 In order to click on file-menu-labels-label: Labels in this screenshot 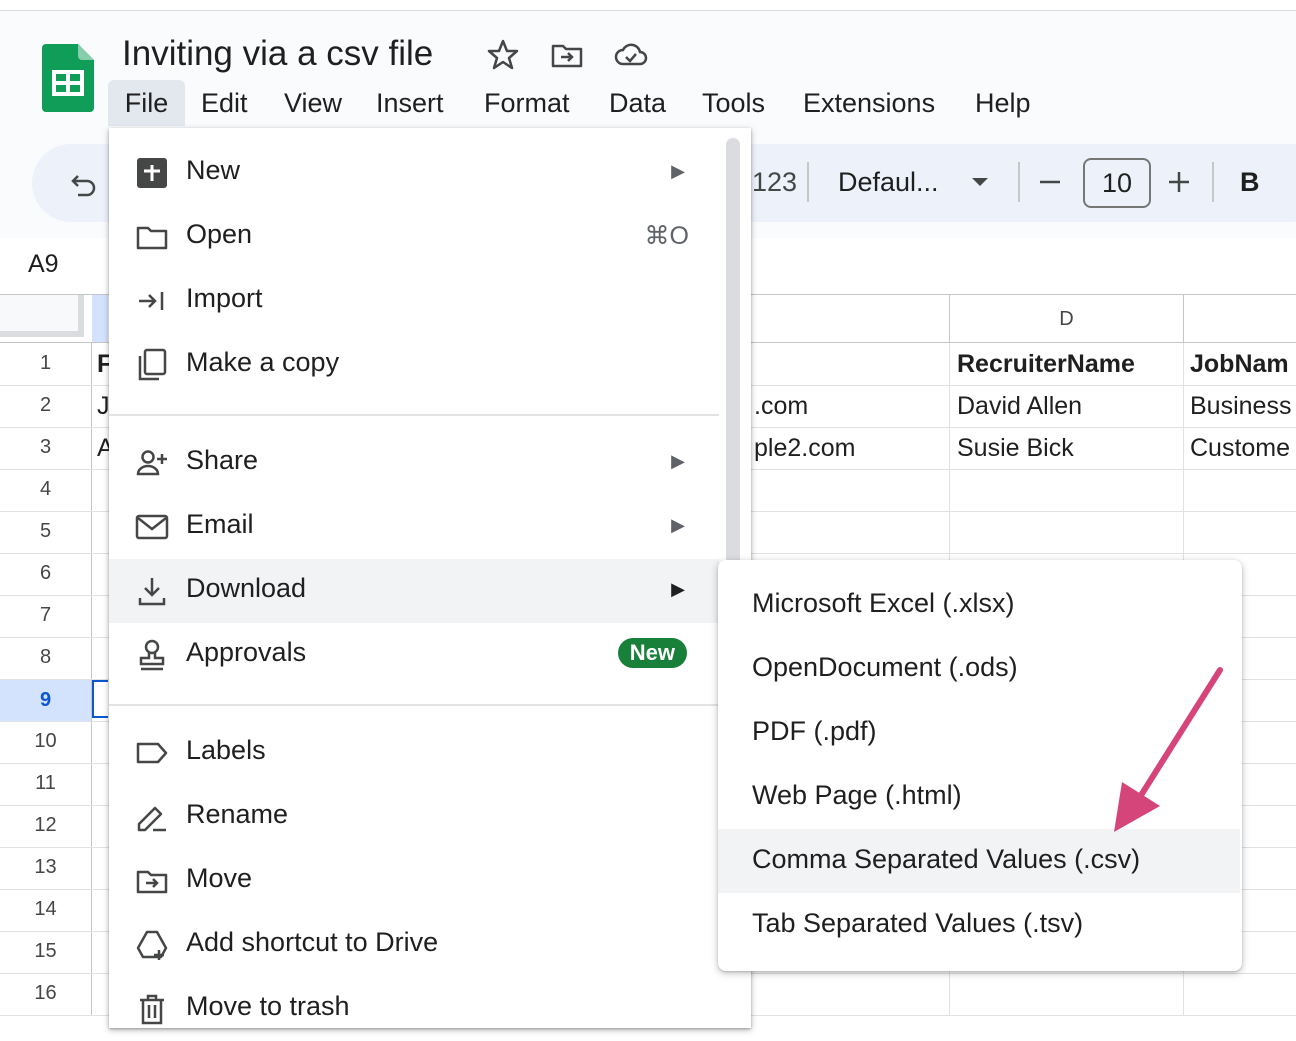, I will do `click(226, 750)`.